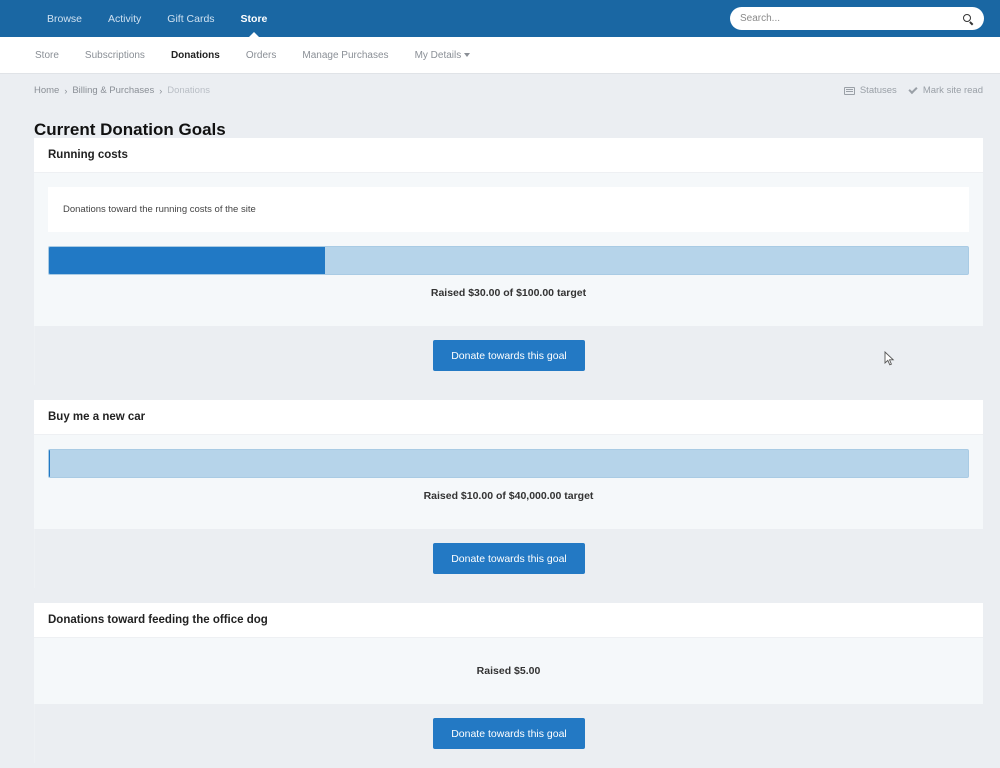  Describe the element at coordinates (113, 90) in the screenshot. I see `breadcrumb-billing: Billing & Purchases` at that location.